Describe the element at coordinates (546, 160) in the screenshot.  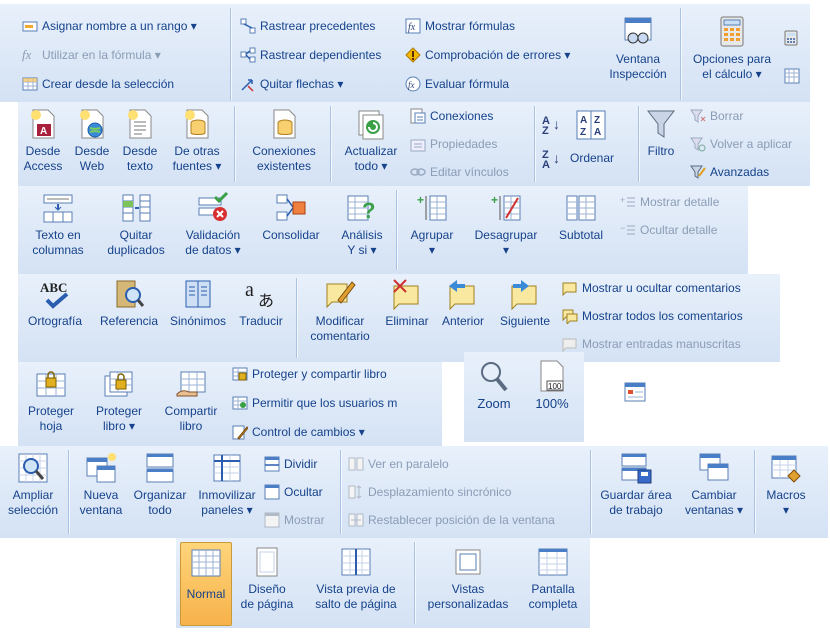
I see `sort-z-to-a-icon: ZA` at that location.